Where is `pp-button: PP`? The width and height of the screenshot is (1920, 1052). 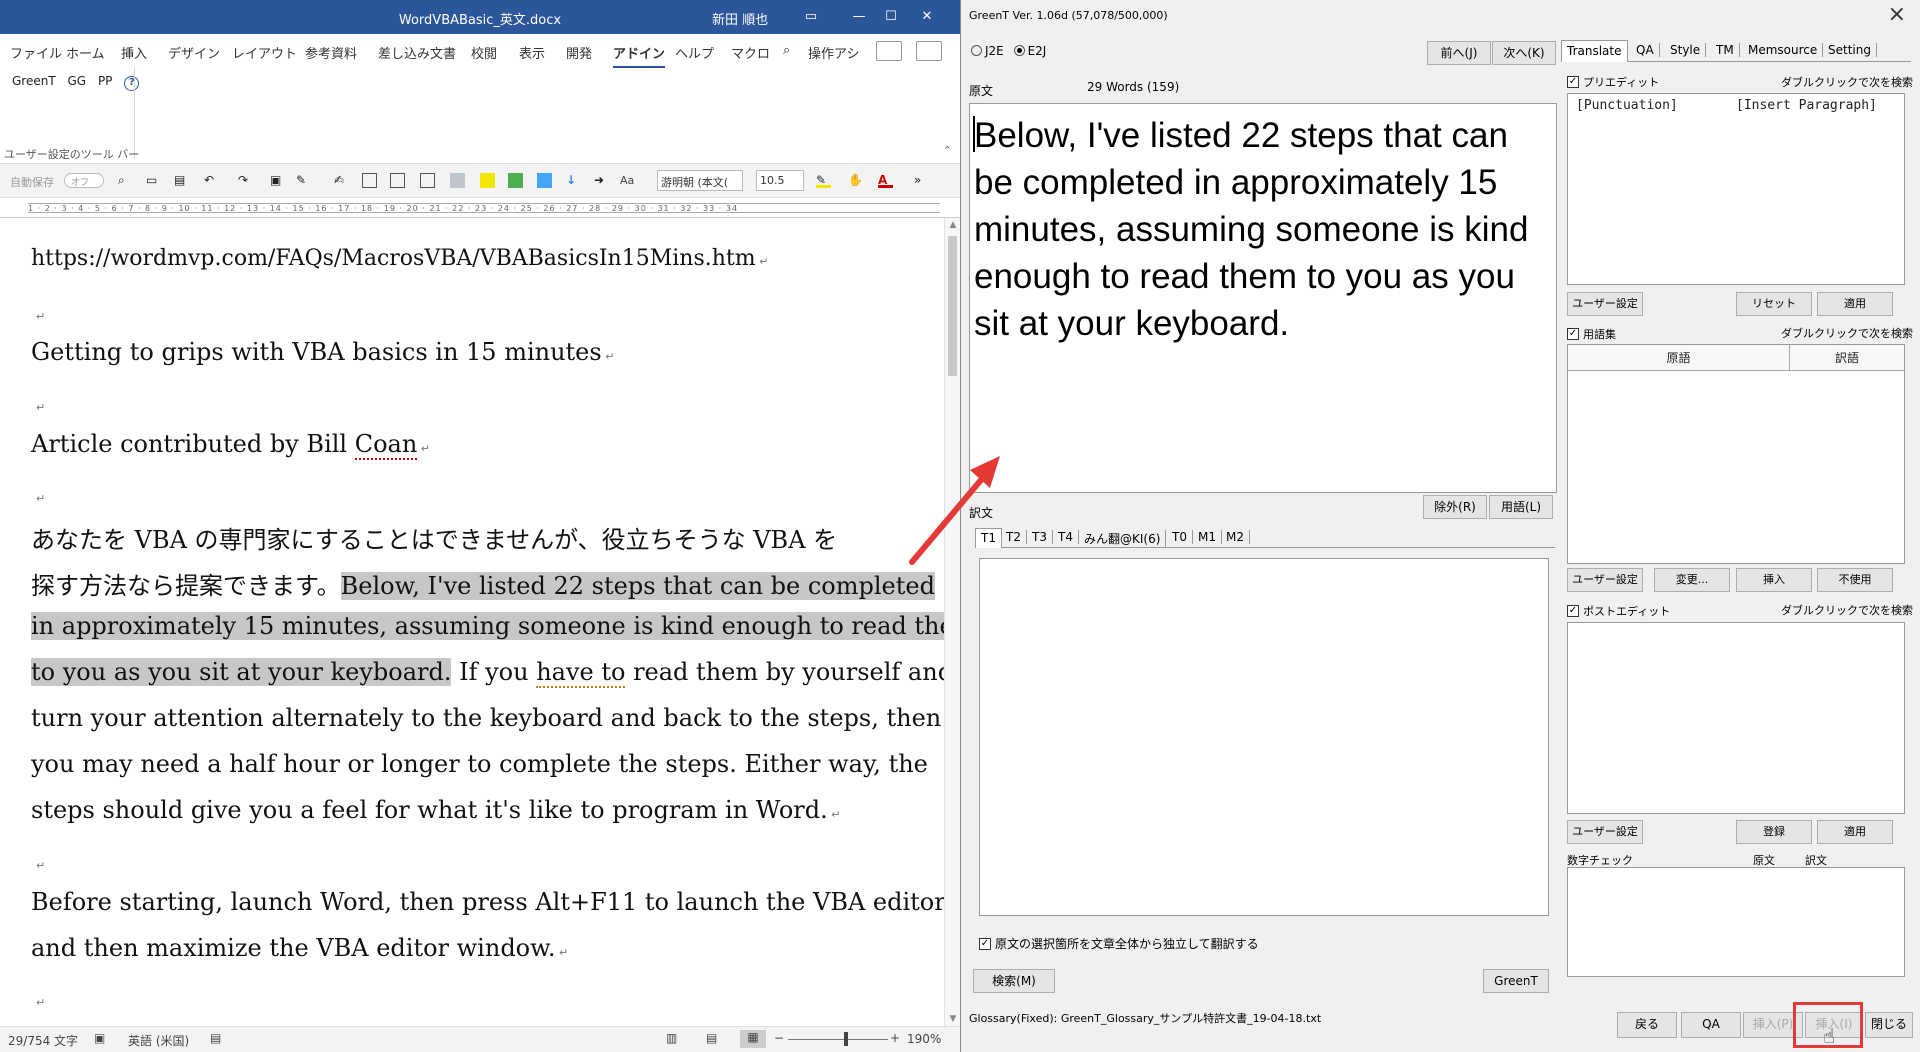
pp-button: PP is located at coordinates (105, 81).